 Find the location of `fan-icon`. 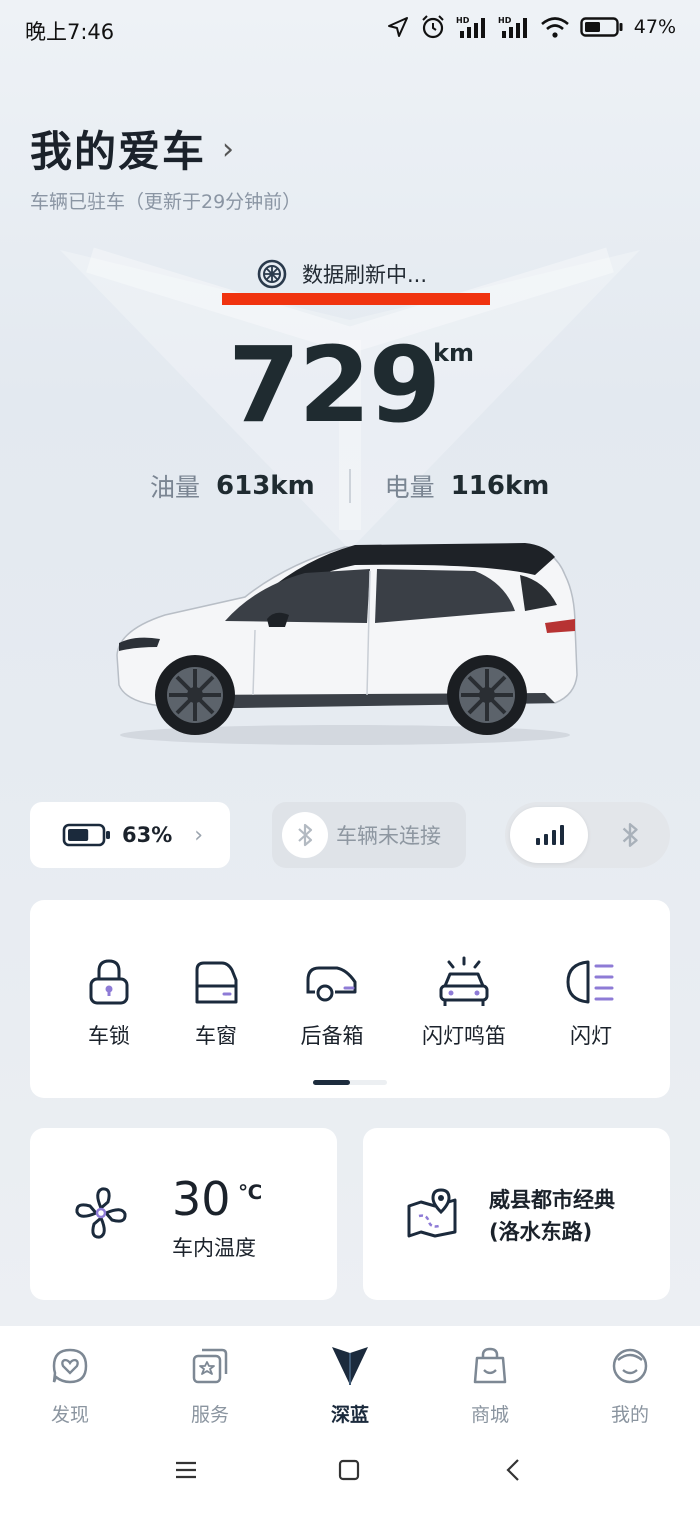

fan-icon is located at coordinates (101, 1213).